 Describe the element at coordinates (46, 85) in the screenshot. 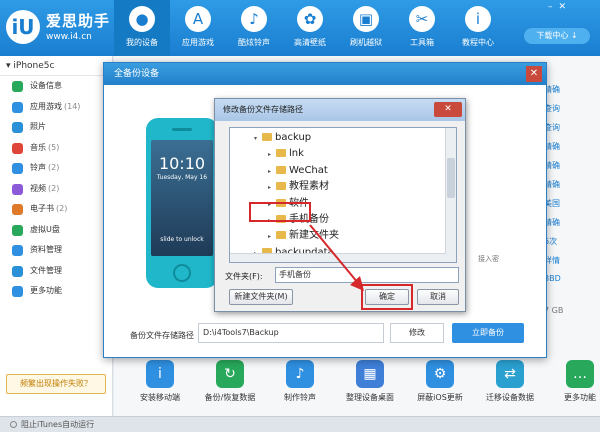

I see `sidebar-item-label: 设备信息` at that location.